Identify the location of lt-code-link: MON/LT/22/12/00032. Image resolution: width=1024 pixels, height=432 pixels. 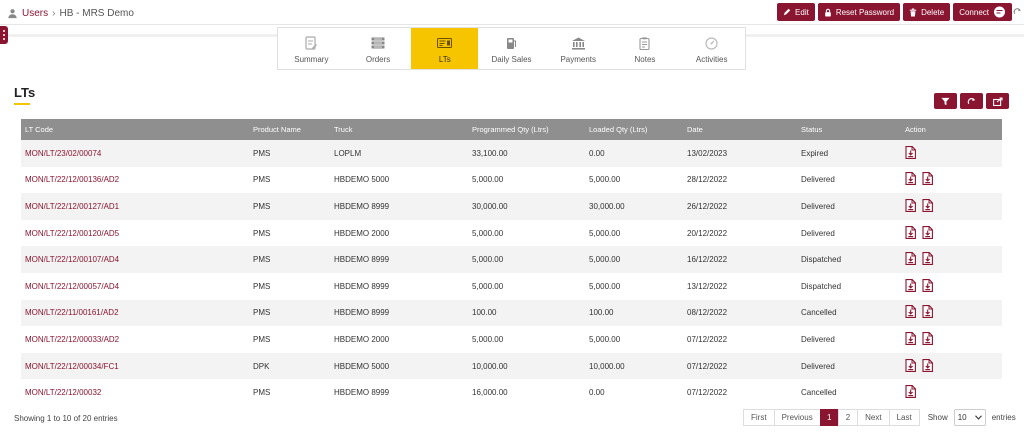
(135, 392).